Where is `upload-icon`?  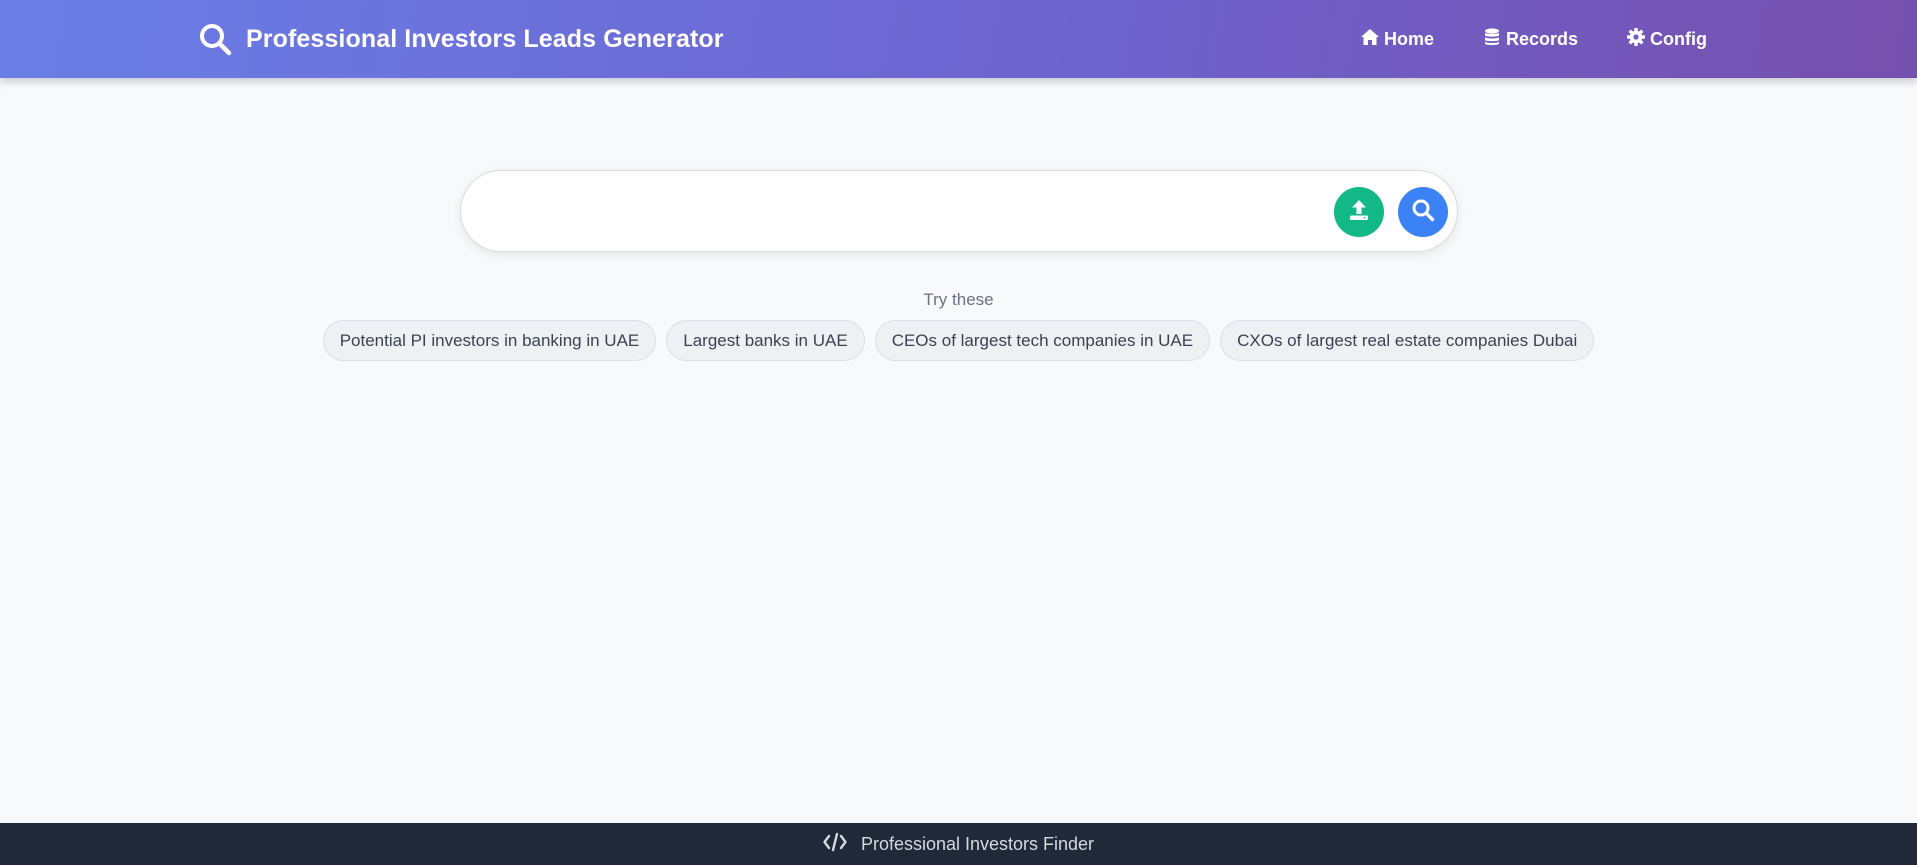
upload-icon is located at coordinates (1359, 212).